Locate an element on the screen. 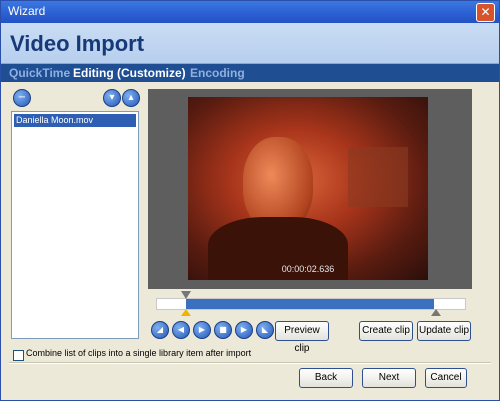 Image resolution: width=500 pixels, height=401 pixels. jump-to-end-button: ◣ is located at coordinates (265, 330).